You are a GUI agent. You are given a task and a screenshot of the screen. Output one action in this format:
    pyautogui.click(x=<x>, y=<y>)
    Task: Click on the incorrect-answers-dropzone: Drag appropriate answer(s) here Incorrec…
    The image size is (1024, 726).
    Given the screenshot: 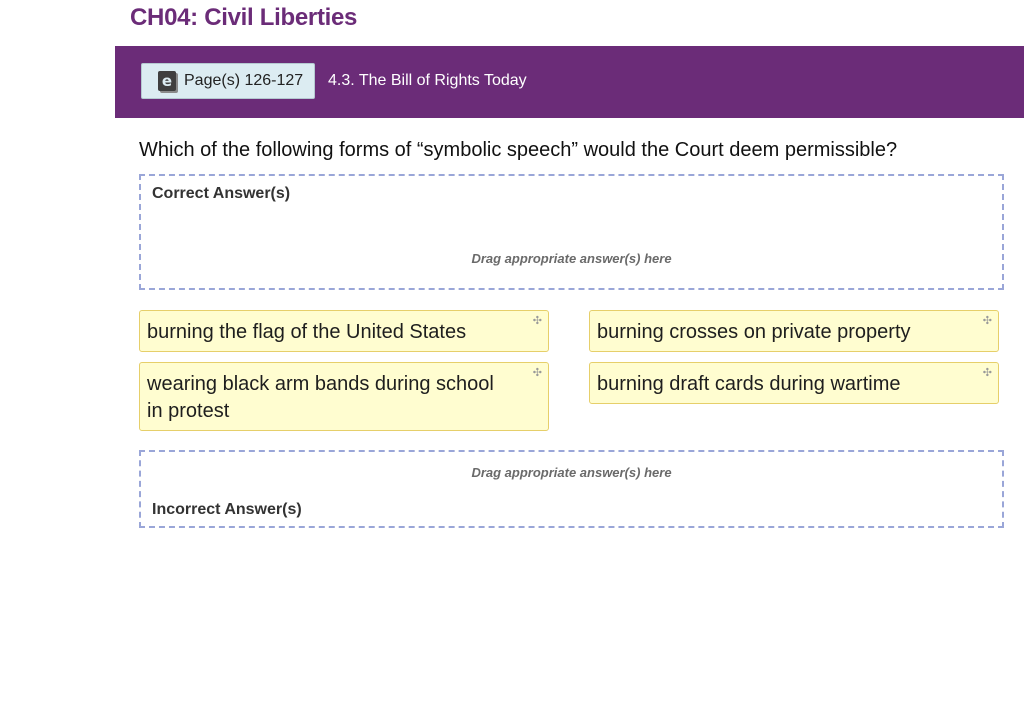 What is the action you would take?
    pyautogui.click(x=571, y=489)
    